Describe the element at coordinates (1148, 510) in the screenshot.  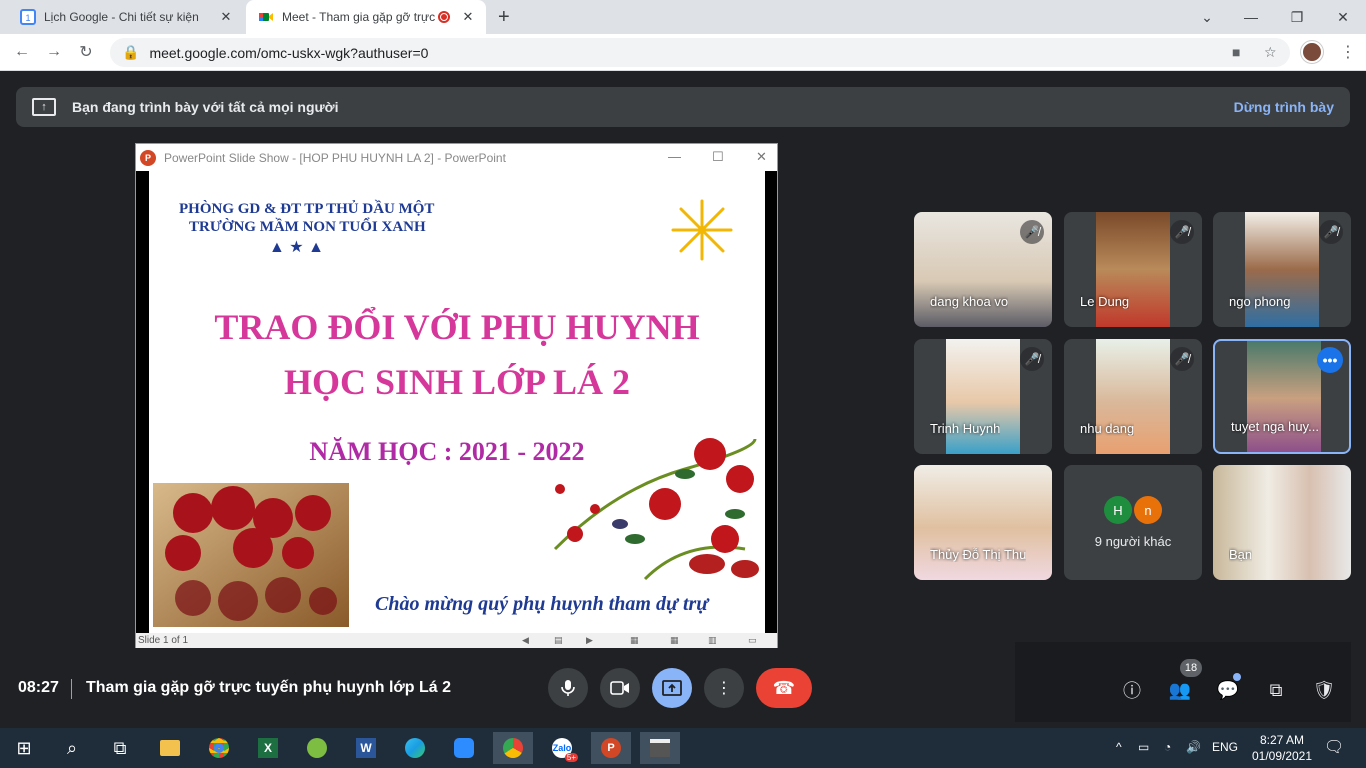
I see `avatar: n` at that location.